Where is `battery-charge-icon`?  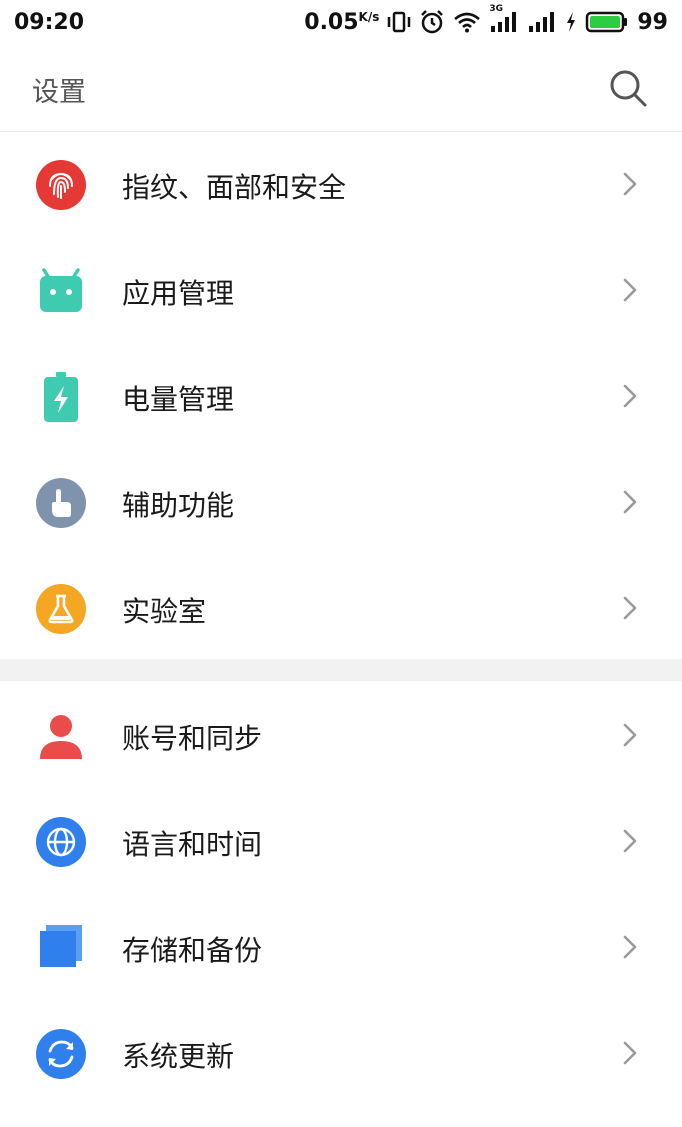
battery-charge-icon is located at coordinates (61, 397).